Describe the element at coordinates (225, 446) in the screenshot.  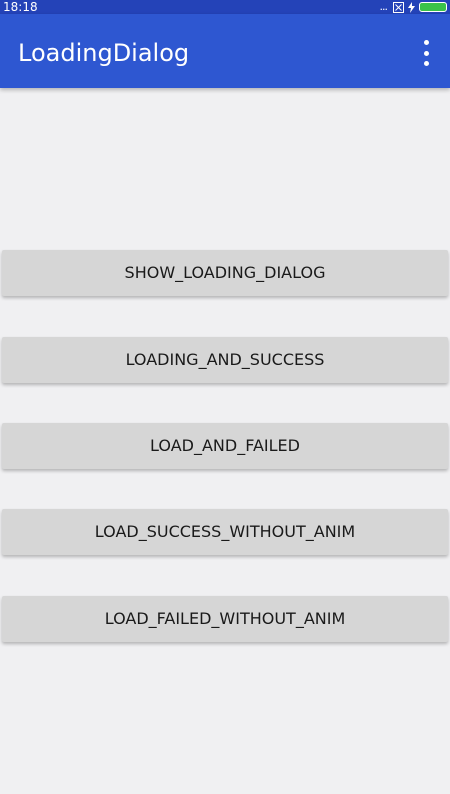
I see `load-and-failed-button: LOAD_AND_FAILED` at that location.